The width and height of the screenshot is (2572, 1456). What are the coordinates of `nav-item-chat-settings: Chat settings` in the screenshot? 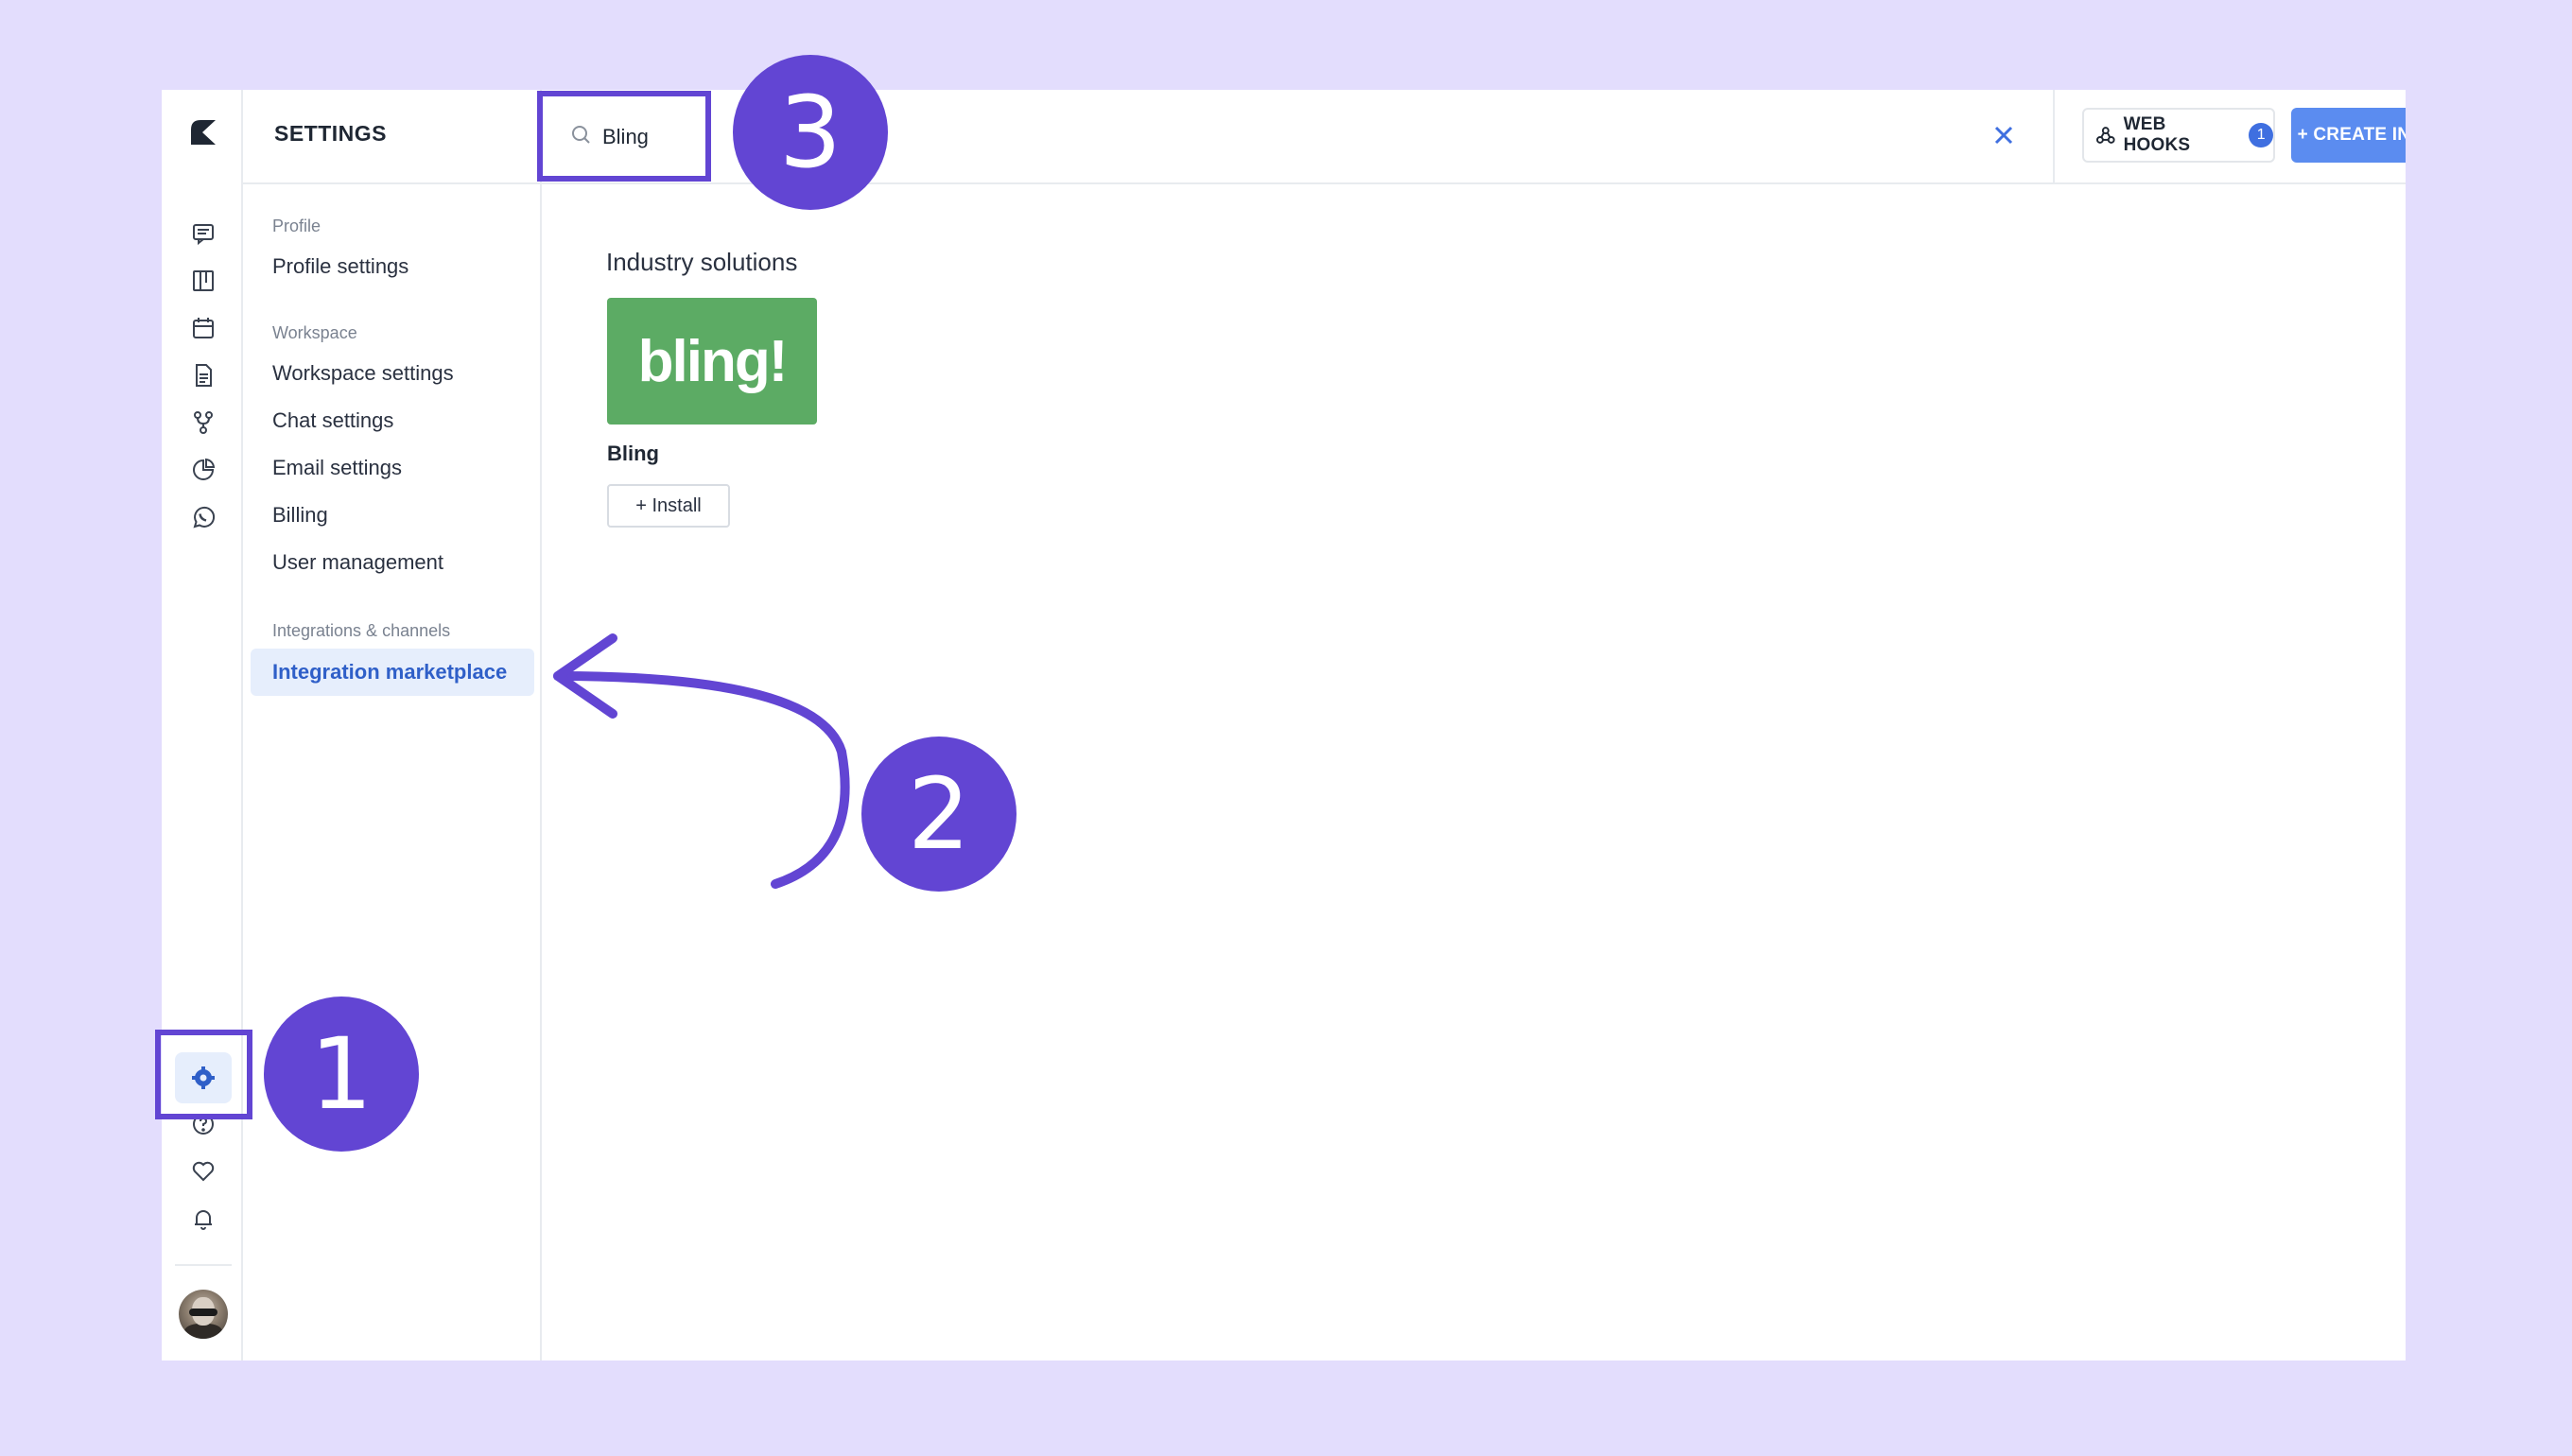 It's located at (332, 420).